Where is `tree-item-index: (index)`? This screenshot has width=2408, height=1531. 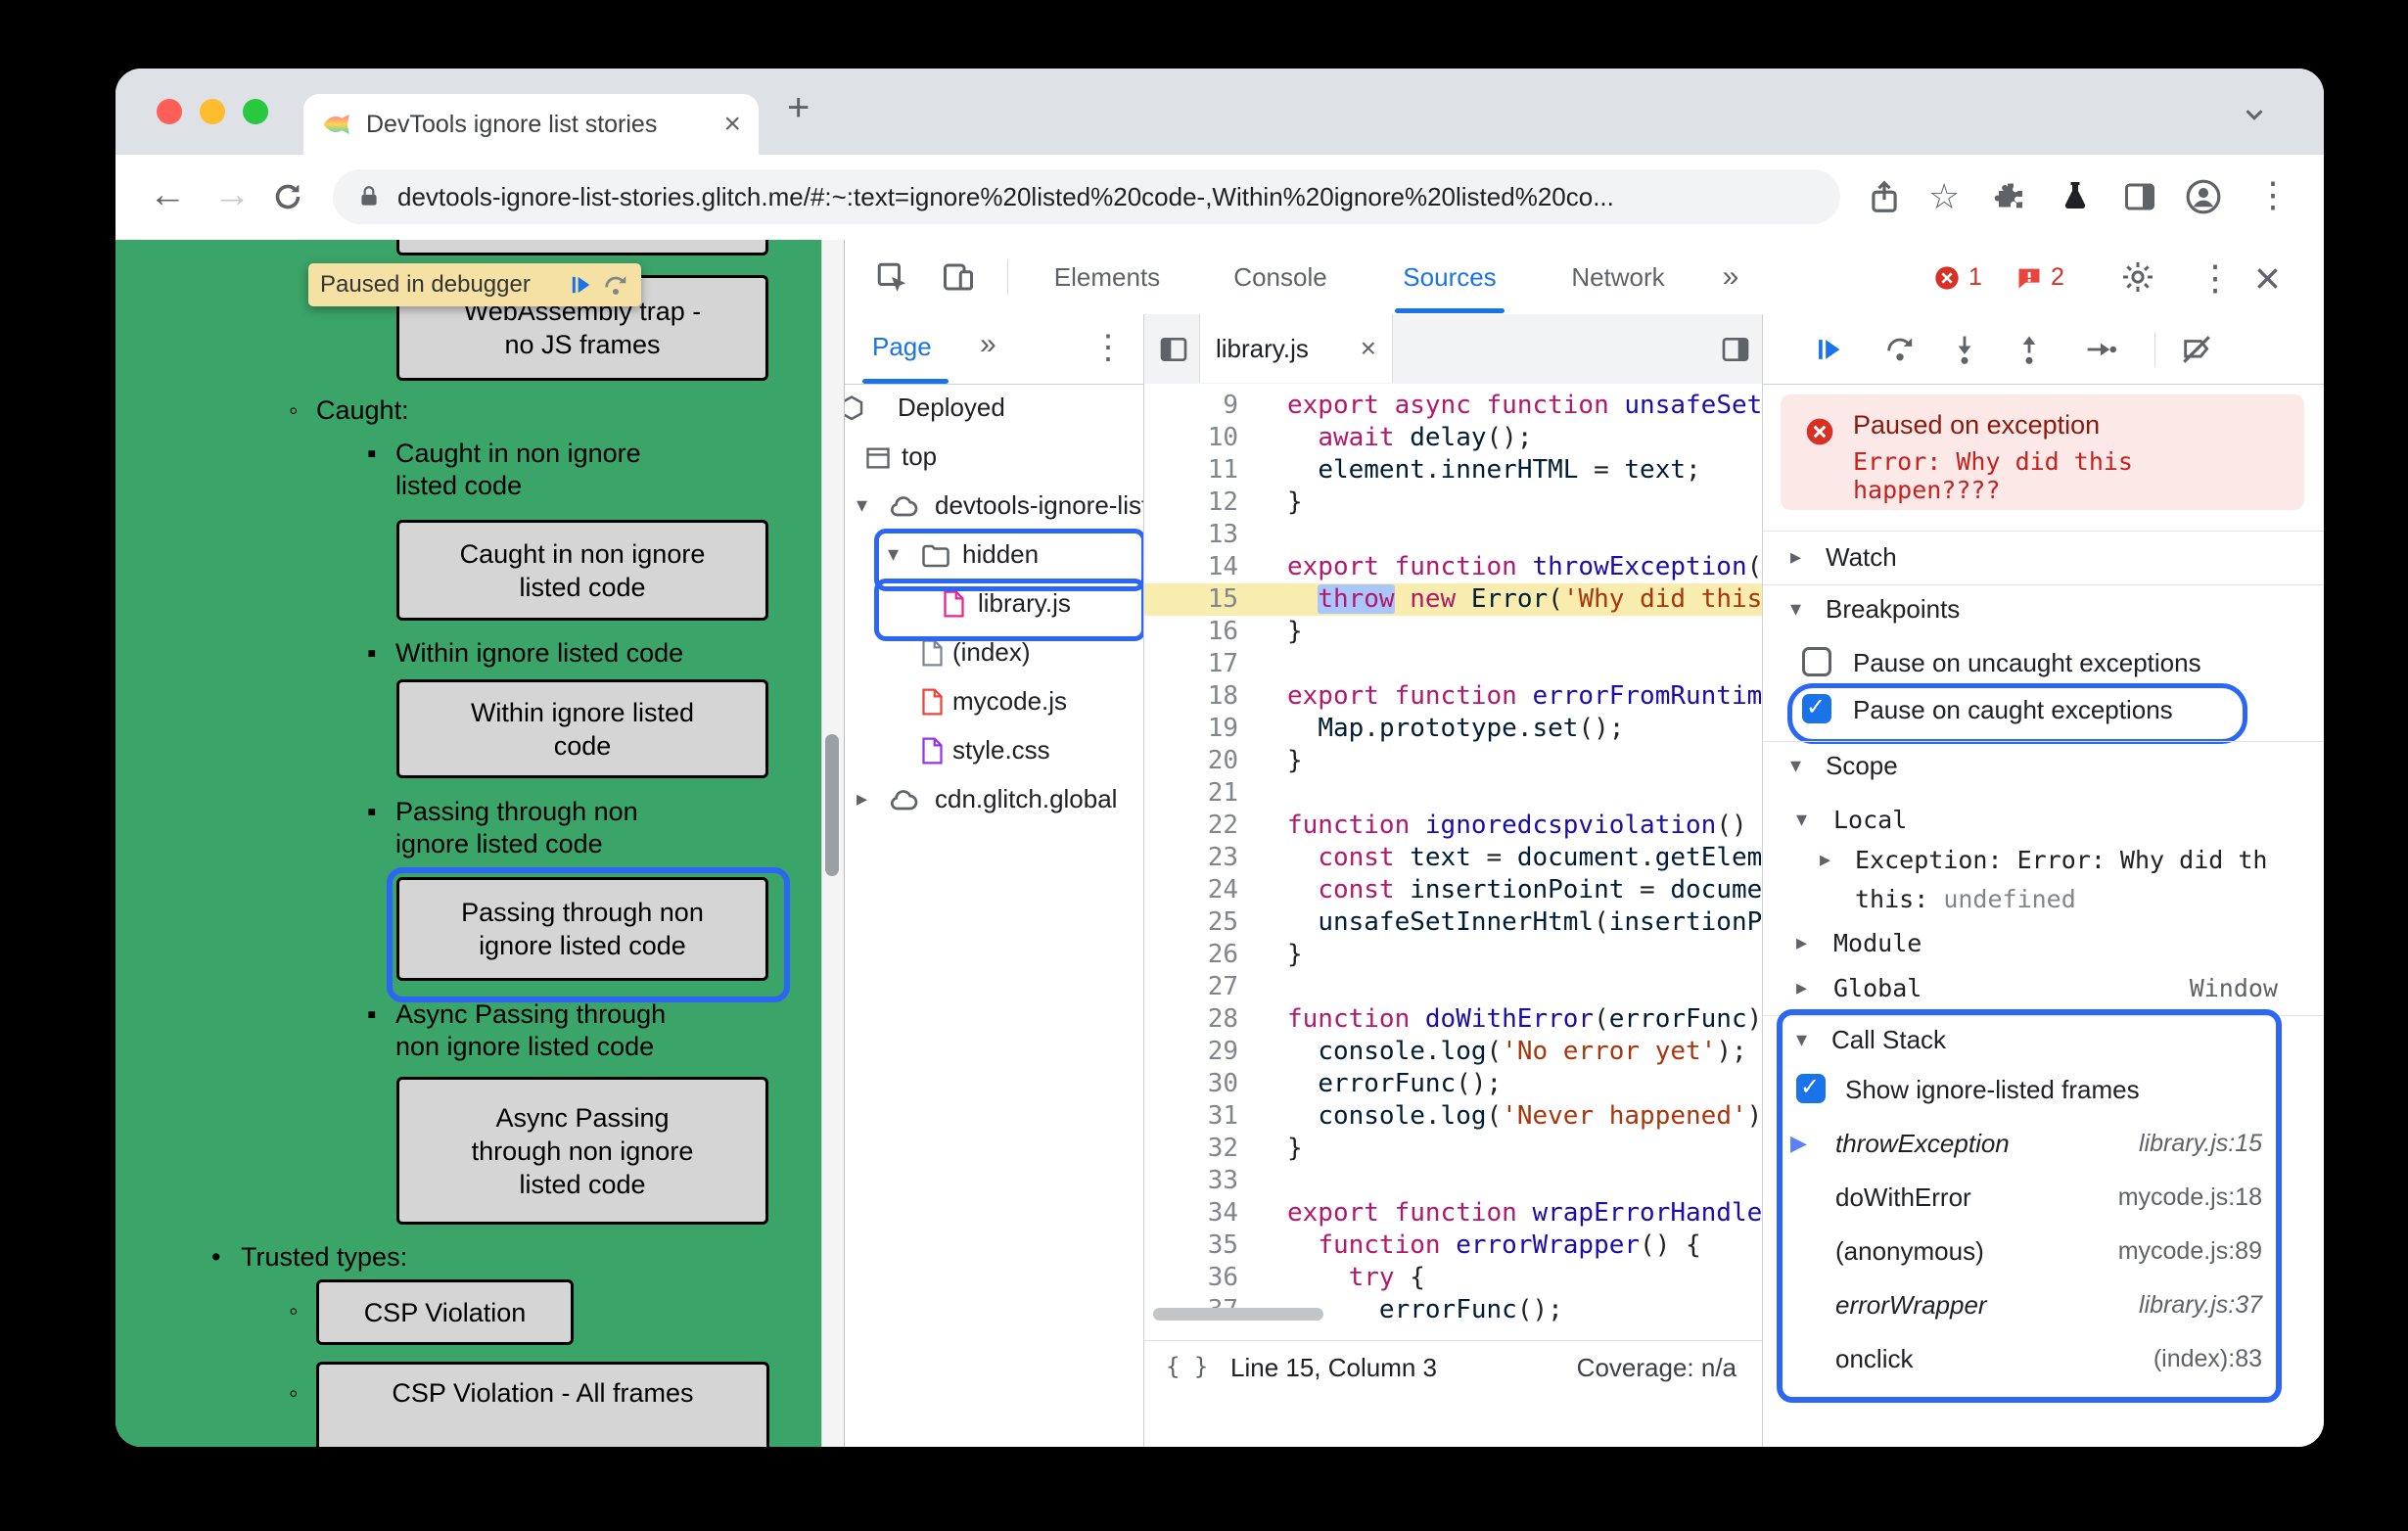
tree-item-index: (index) is located at coordinates (994, 653).